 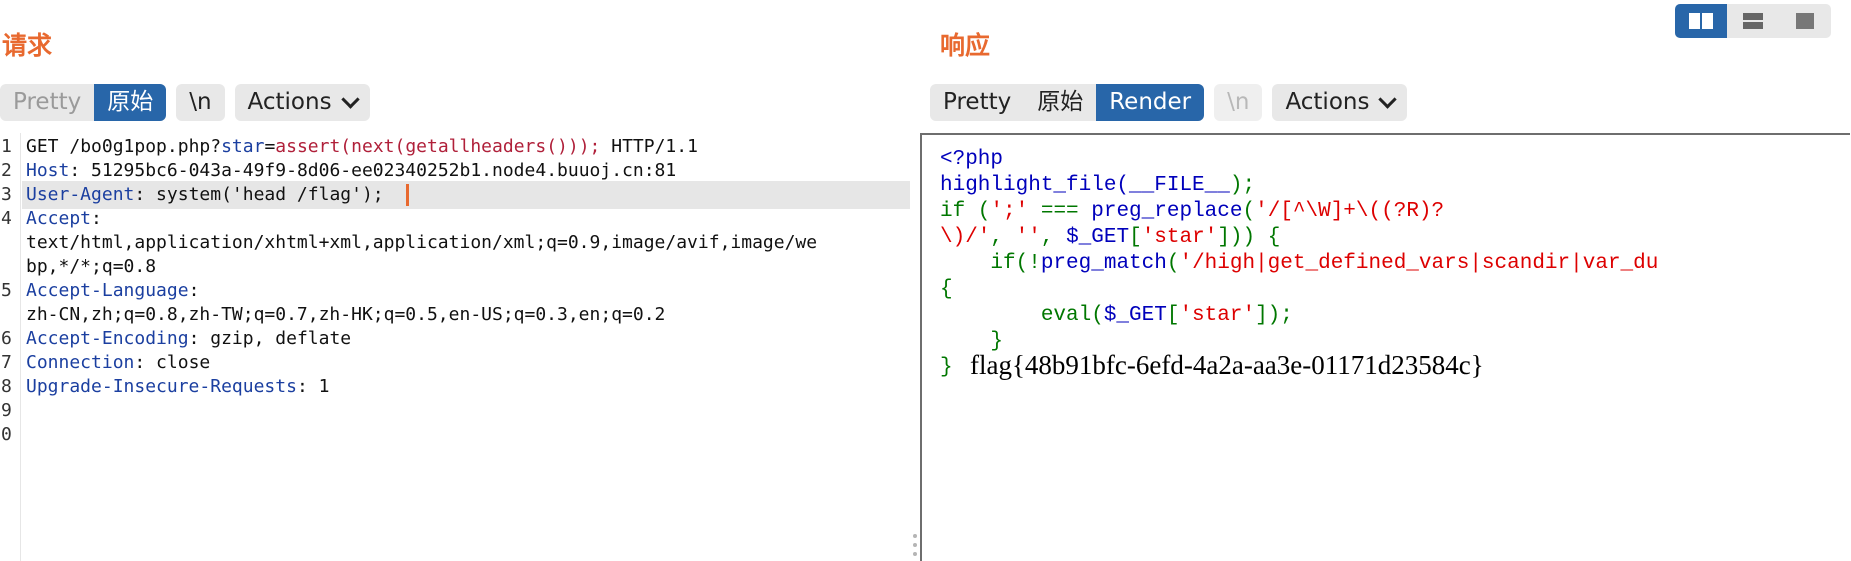 I want to click on response-toolbar: Pretty 原始 Render \n Actions, so click(x=1169, y=102).